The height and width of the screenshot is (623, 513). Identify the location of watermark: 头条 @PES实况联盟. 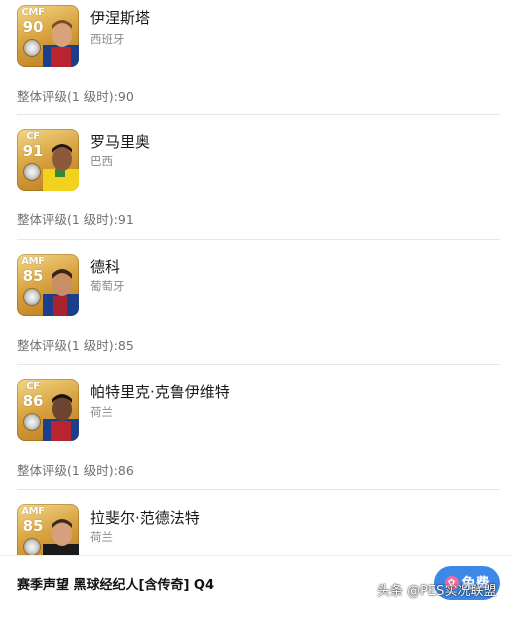
(437, 591).